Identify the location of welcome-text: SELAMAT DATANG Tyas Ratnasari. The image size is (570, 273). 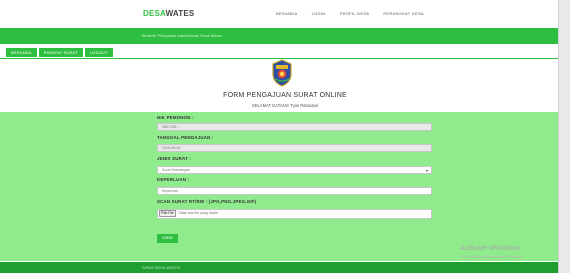
(285, 105).